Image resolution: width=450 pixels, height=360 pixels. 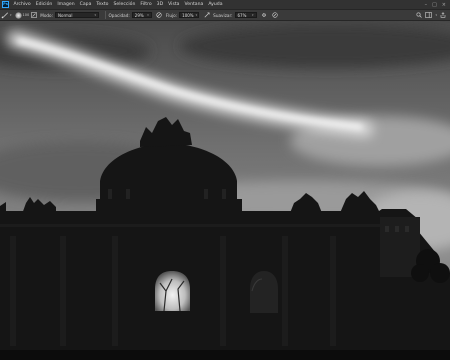 What do you see at coordinates (26, 15) in the screenshot?
I see `brush-size-value: 100` at bounding box center [26, 15].